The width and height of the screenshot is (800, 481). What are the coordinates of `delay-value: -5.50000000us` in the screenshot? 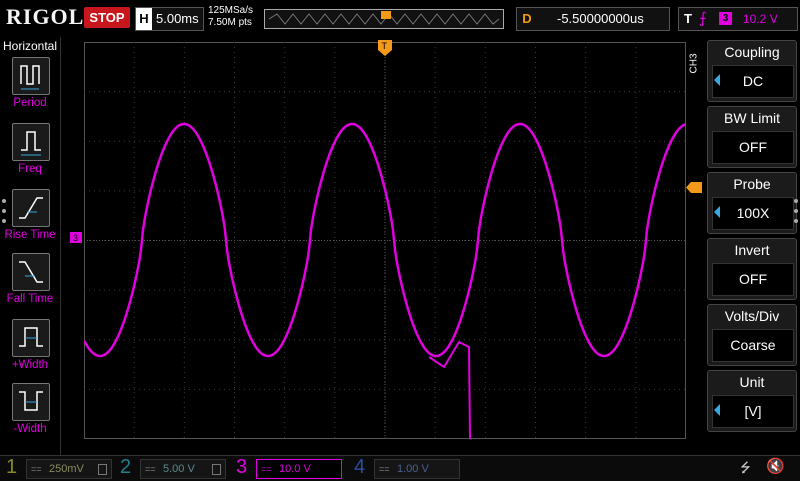 It's located at (600, 18).